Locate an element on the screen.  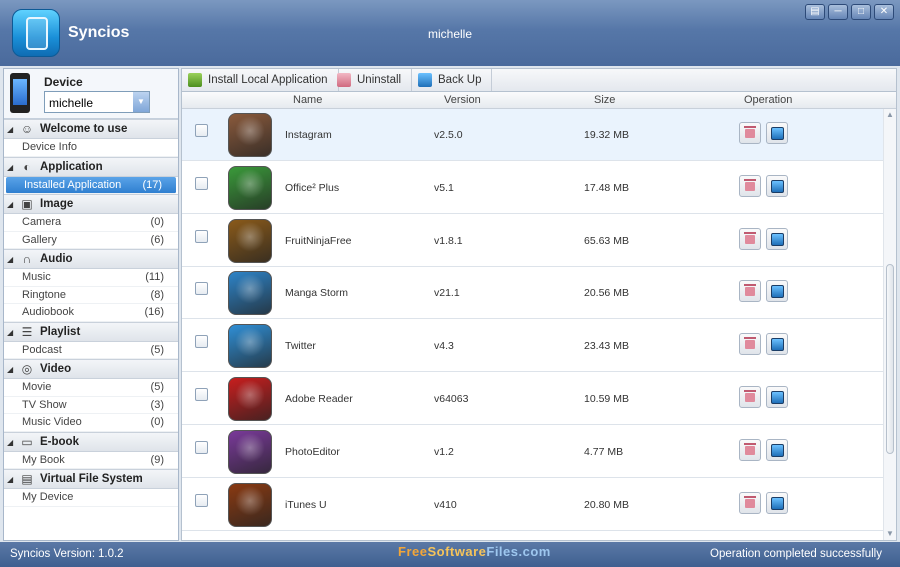
table-row: PhotoEditor v1.2 4.77 MB is located at coordinates (533, 452).